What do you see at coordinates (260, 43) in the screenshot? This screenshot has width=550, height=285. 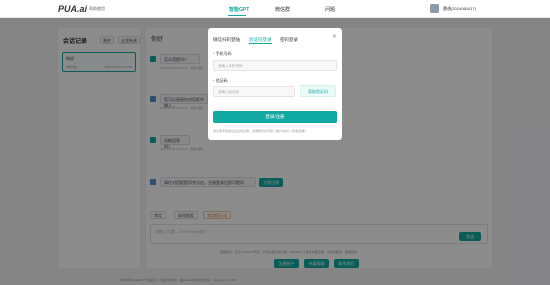 I see `tab-active-indicator` at bounding box center [260, 43].